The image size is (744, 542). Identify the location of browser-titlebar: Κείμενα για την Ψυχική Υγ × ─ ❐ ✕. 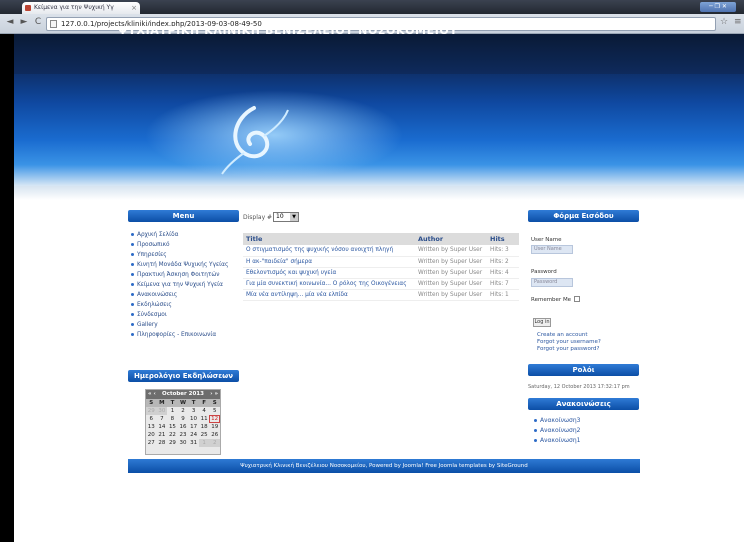
(372, 7).